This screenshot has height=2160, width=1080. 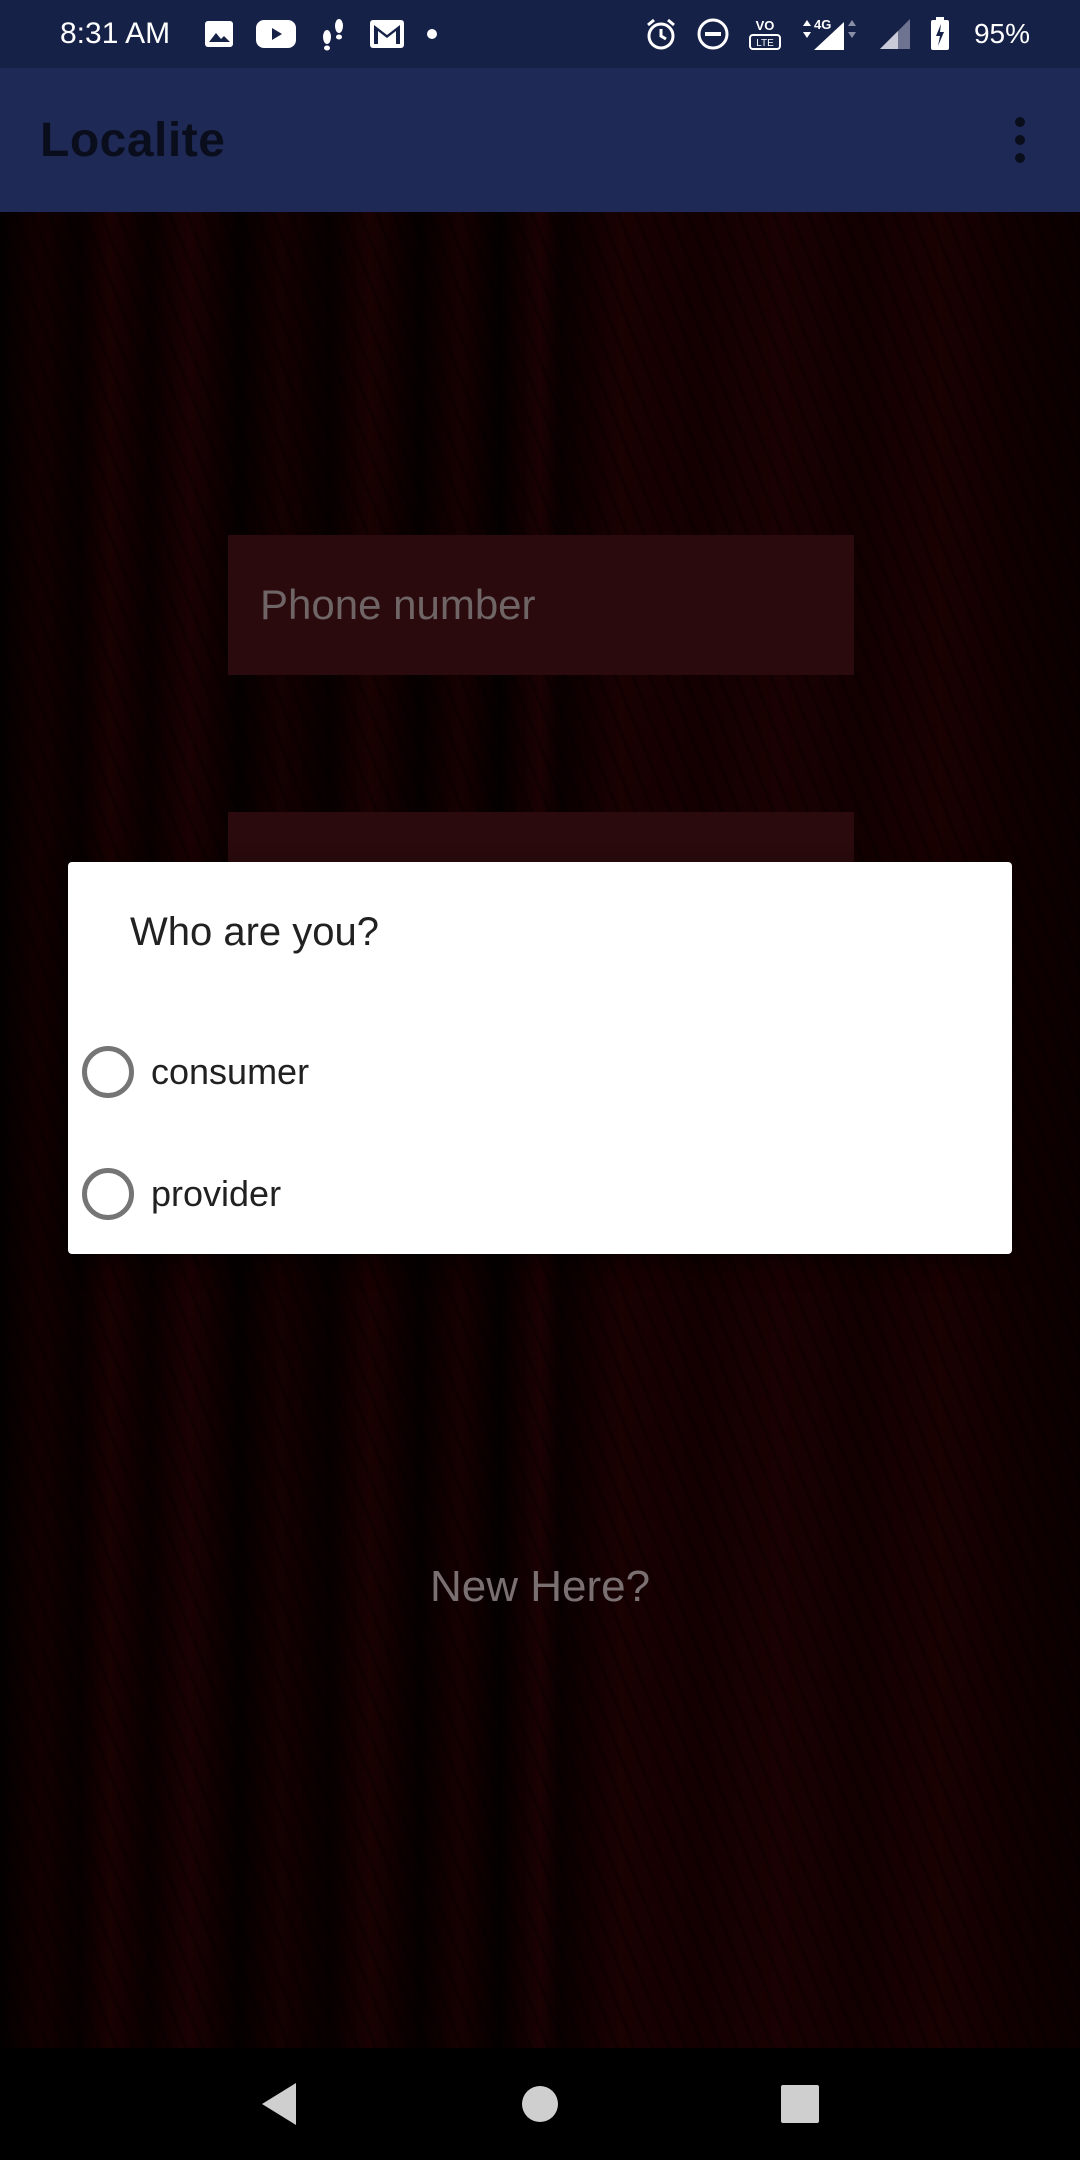 What do you see at coordinates (830, 34) in the screenshot?
I see `4g-signal-icon: 4G` at bounding box center [830, 34].